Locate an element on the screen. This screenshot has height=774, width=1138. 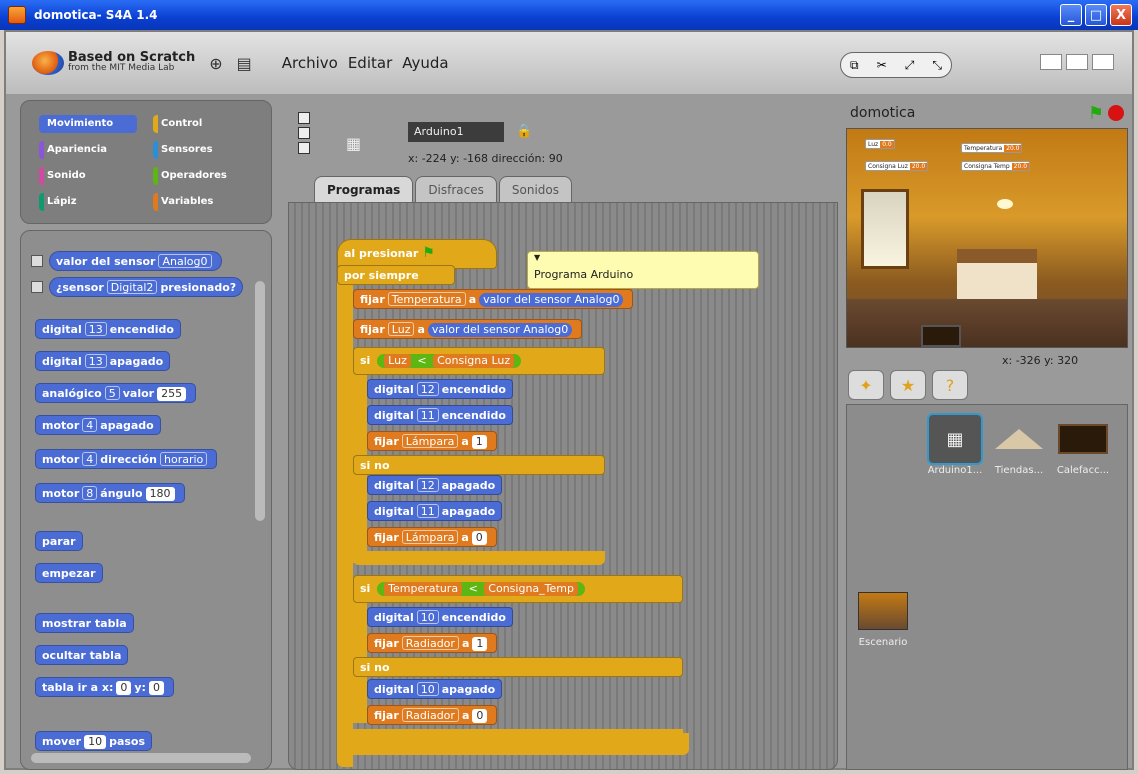
set-lampara-0: fijar Lámpara a 0 is located at coordinates (432, 537).